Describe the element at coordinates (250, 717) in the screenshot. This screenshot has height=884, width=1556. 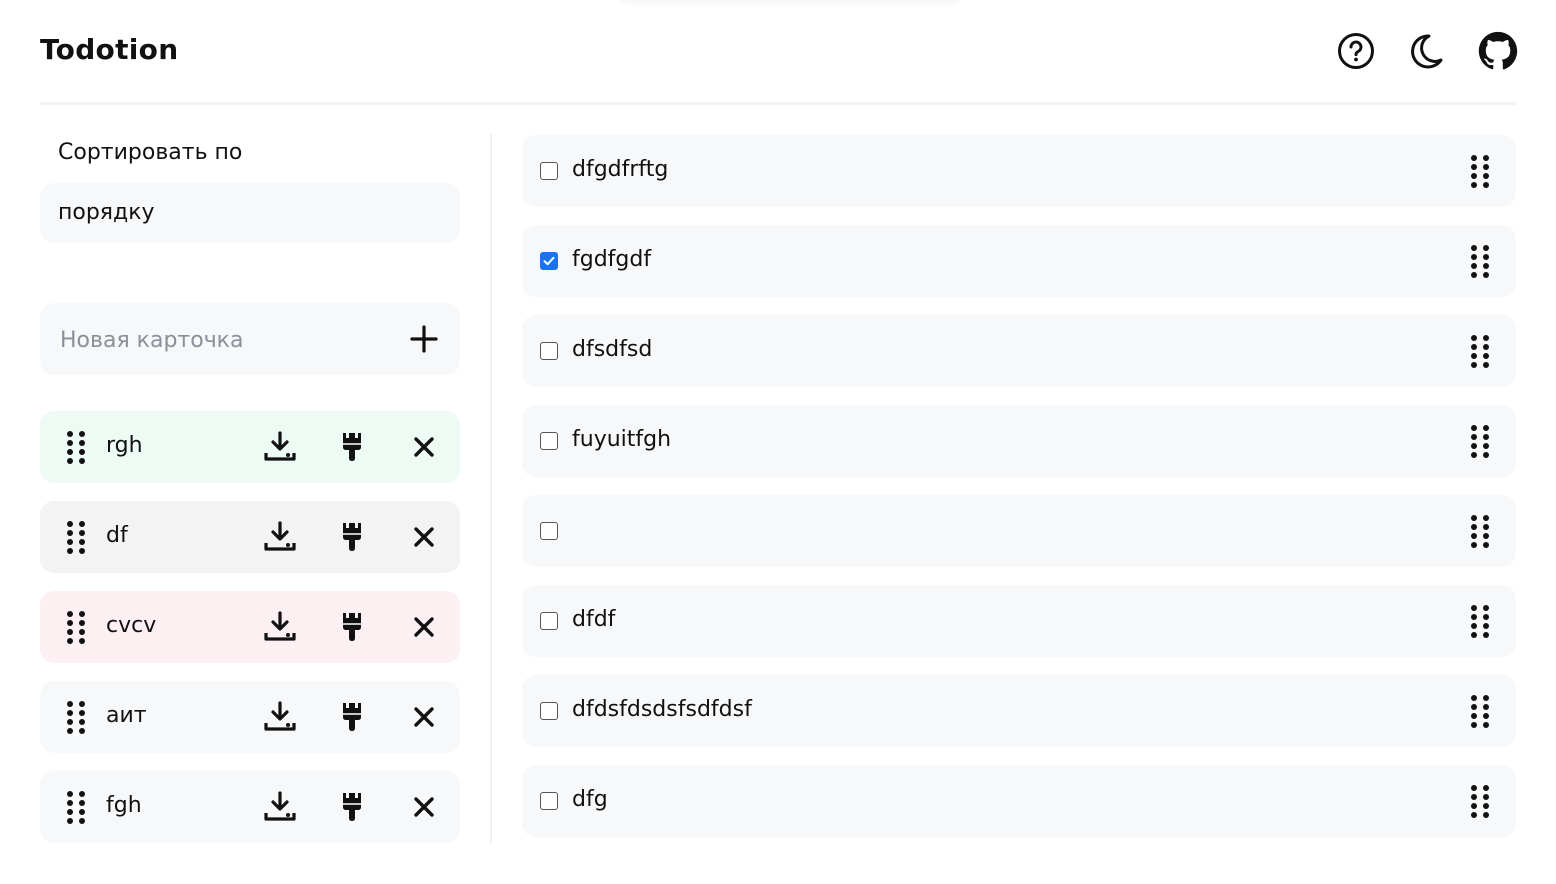
I see `card-item: аит` at that location.